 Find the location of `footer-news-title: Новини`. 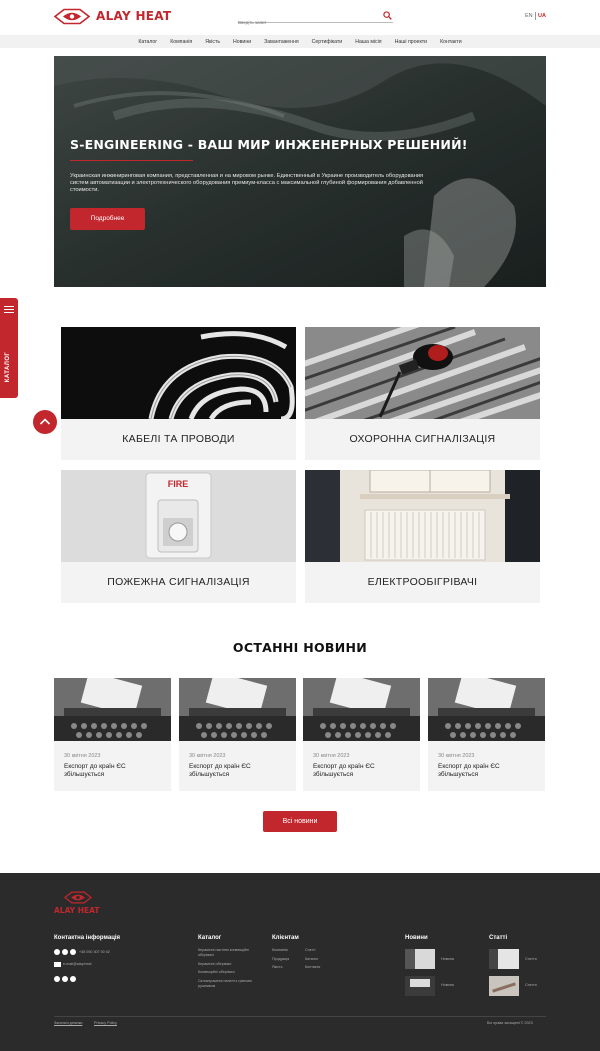

footer-news-title: Новини is located at coordinates (416, 938).